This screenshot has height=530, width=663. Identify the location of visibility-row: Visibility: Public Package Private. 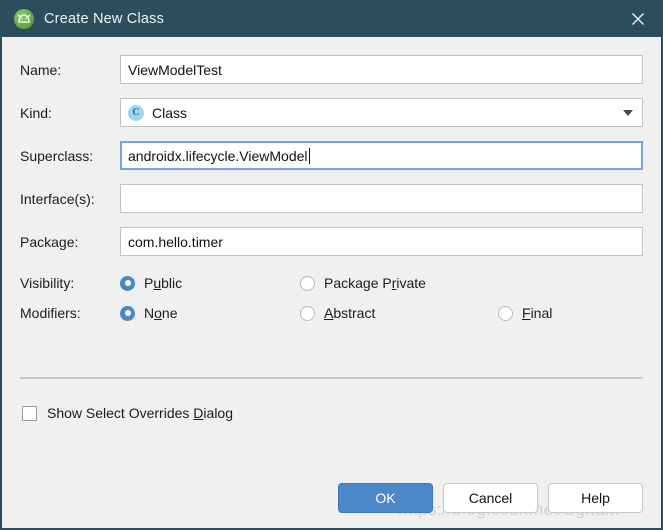
(331, 283).